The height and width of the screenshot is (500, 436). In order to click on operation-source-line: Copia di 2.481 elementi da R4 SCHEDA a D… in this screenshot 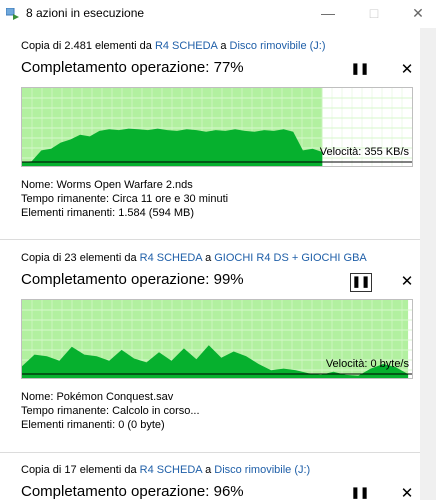, I will do `click(173, 46)`.